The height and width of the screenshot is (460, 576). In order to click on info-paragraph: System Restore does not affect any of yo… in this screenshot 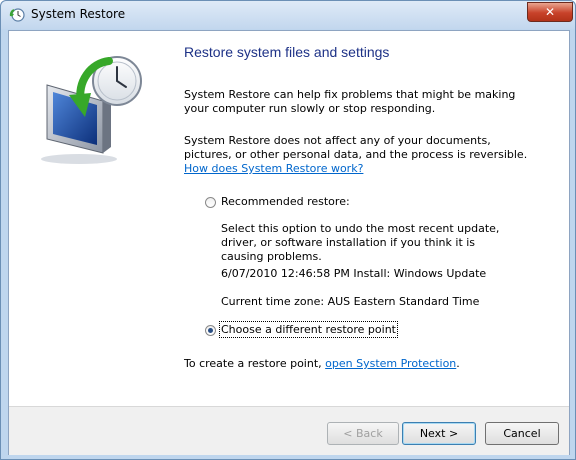, I will do `click(361, 155)`.